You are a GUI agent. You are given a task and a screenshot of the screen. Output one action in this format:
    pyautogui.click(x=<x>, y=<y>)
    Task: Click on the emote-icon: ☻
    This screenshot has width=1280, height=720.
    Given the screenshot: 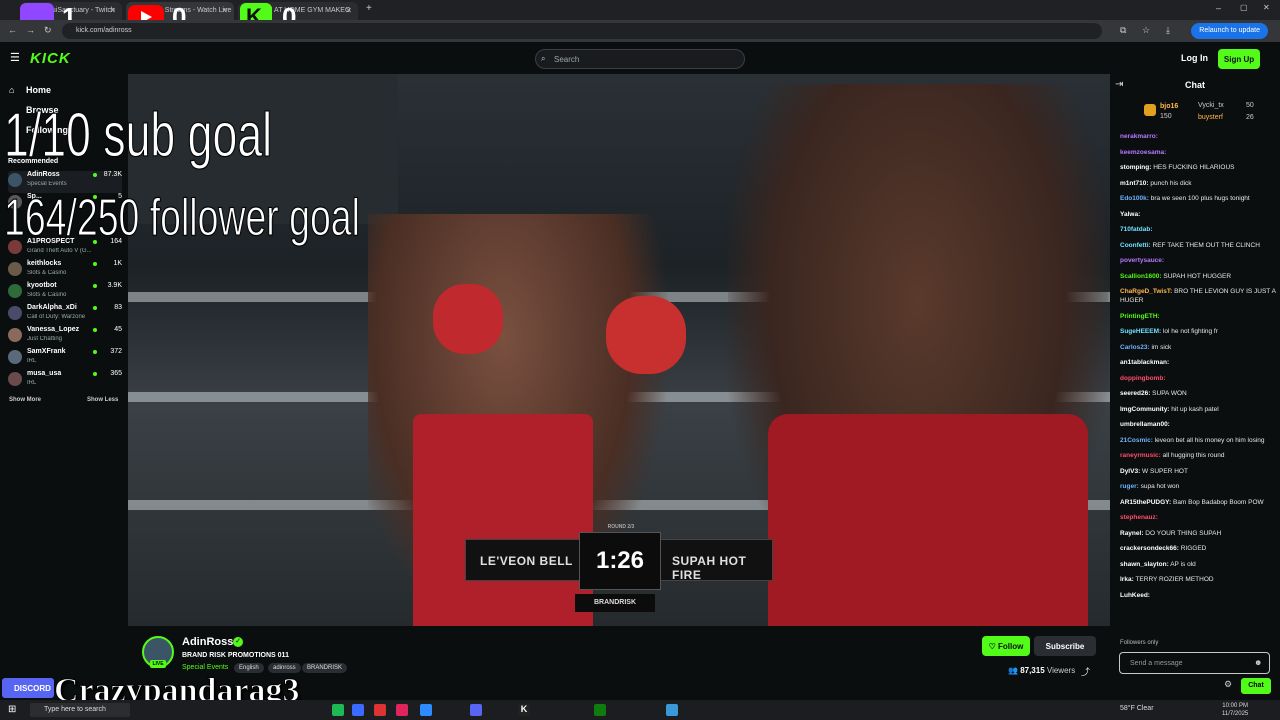 What is the action you would take?
    pyautogui.click(x=1258, y=662)
    